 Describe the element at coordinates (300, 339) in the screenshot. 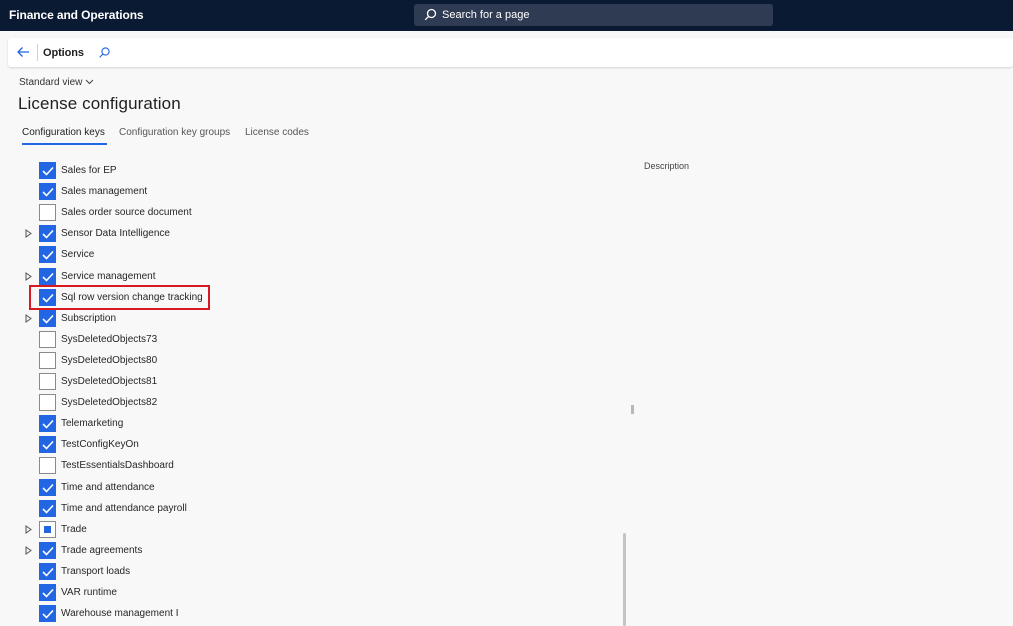

I see `tree-row: SysDeletedObjects73` at that location.